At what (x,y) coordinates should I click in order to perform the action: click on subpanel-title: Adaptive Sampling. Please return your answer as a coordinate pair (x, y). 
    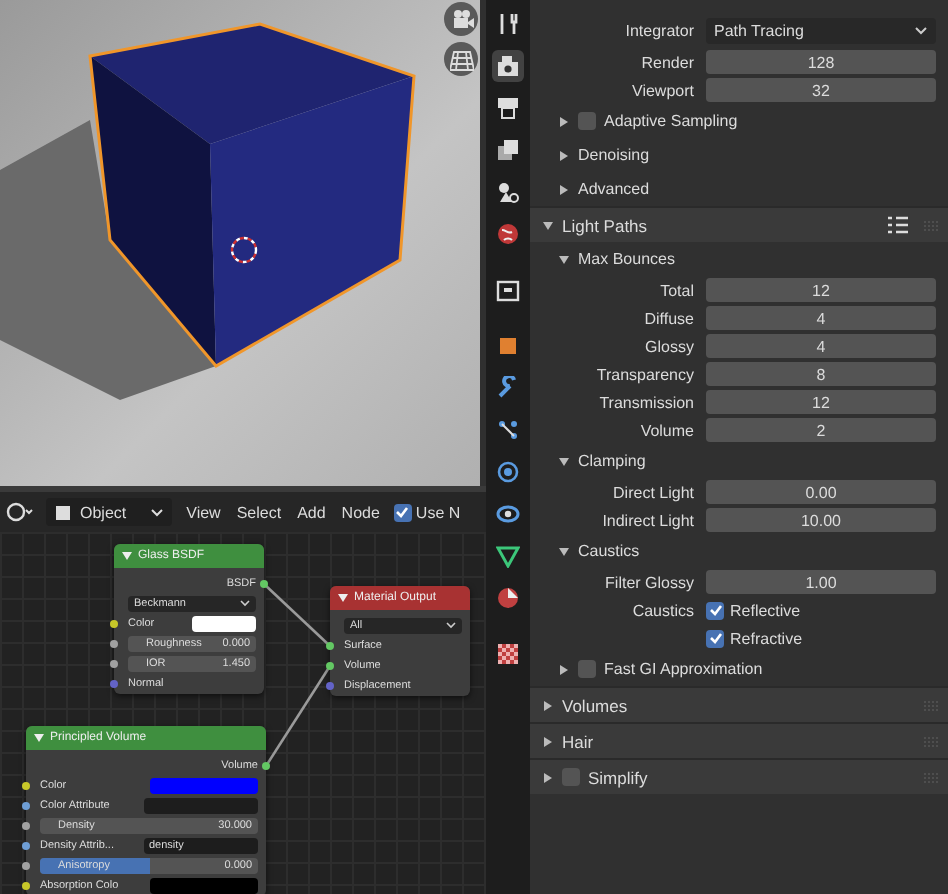
    Looking at the image, I should click on (671, 121).